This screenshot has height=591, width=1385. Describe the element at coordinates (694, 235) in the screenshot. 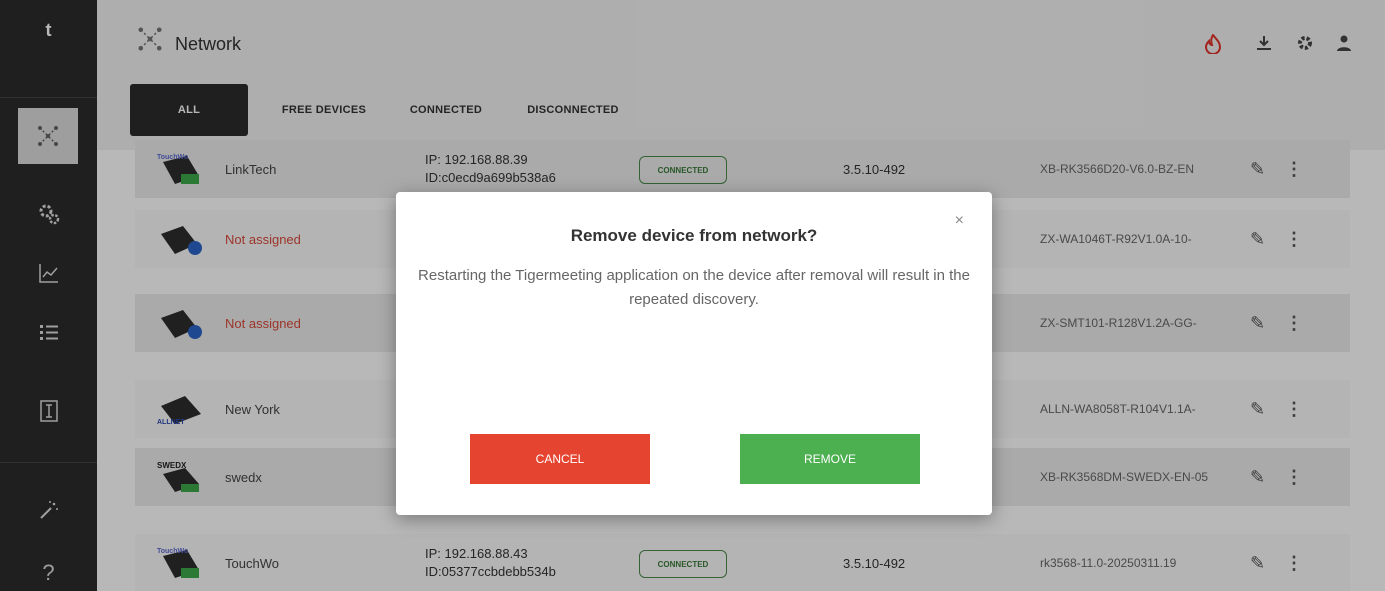

I see `dialog-title: Remove device from network?` at that location.